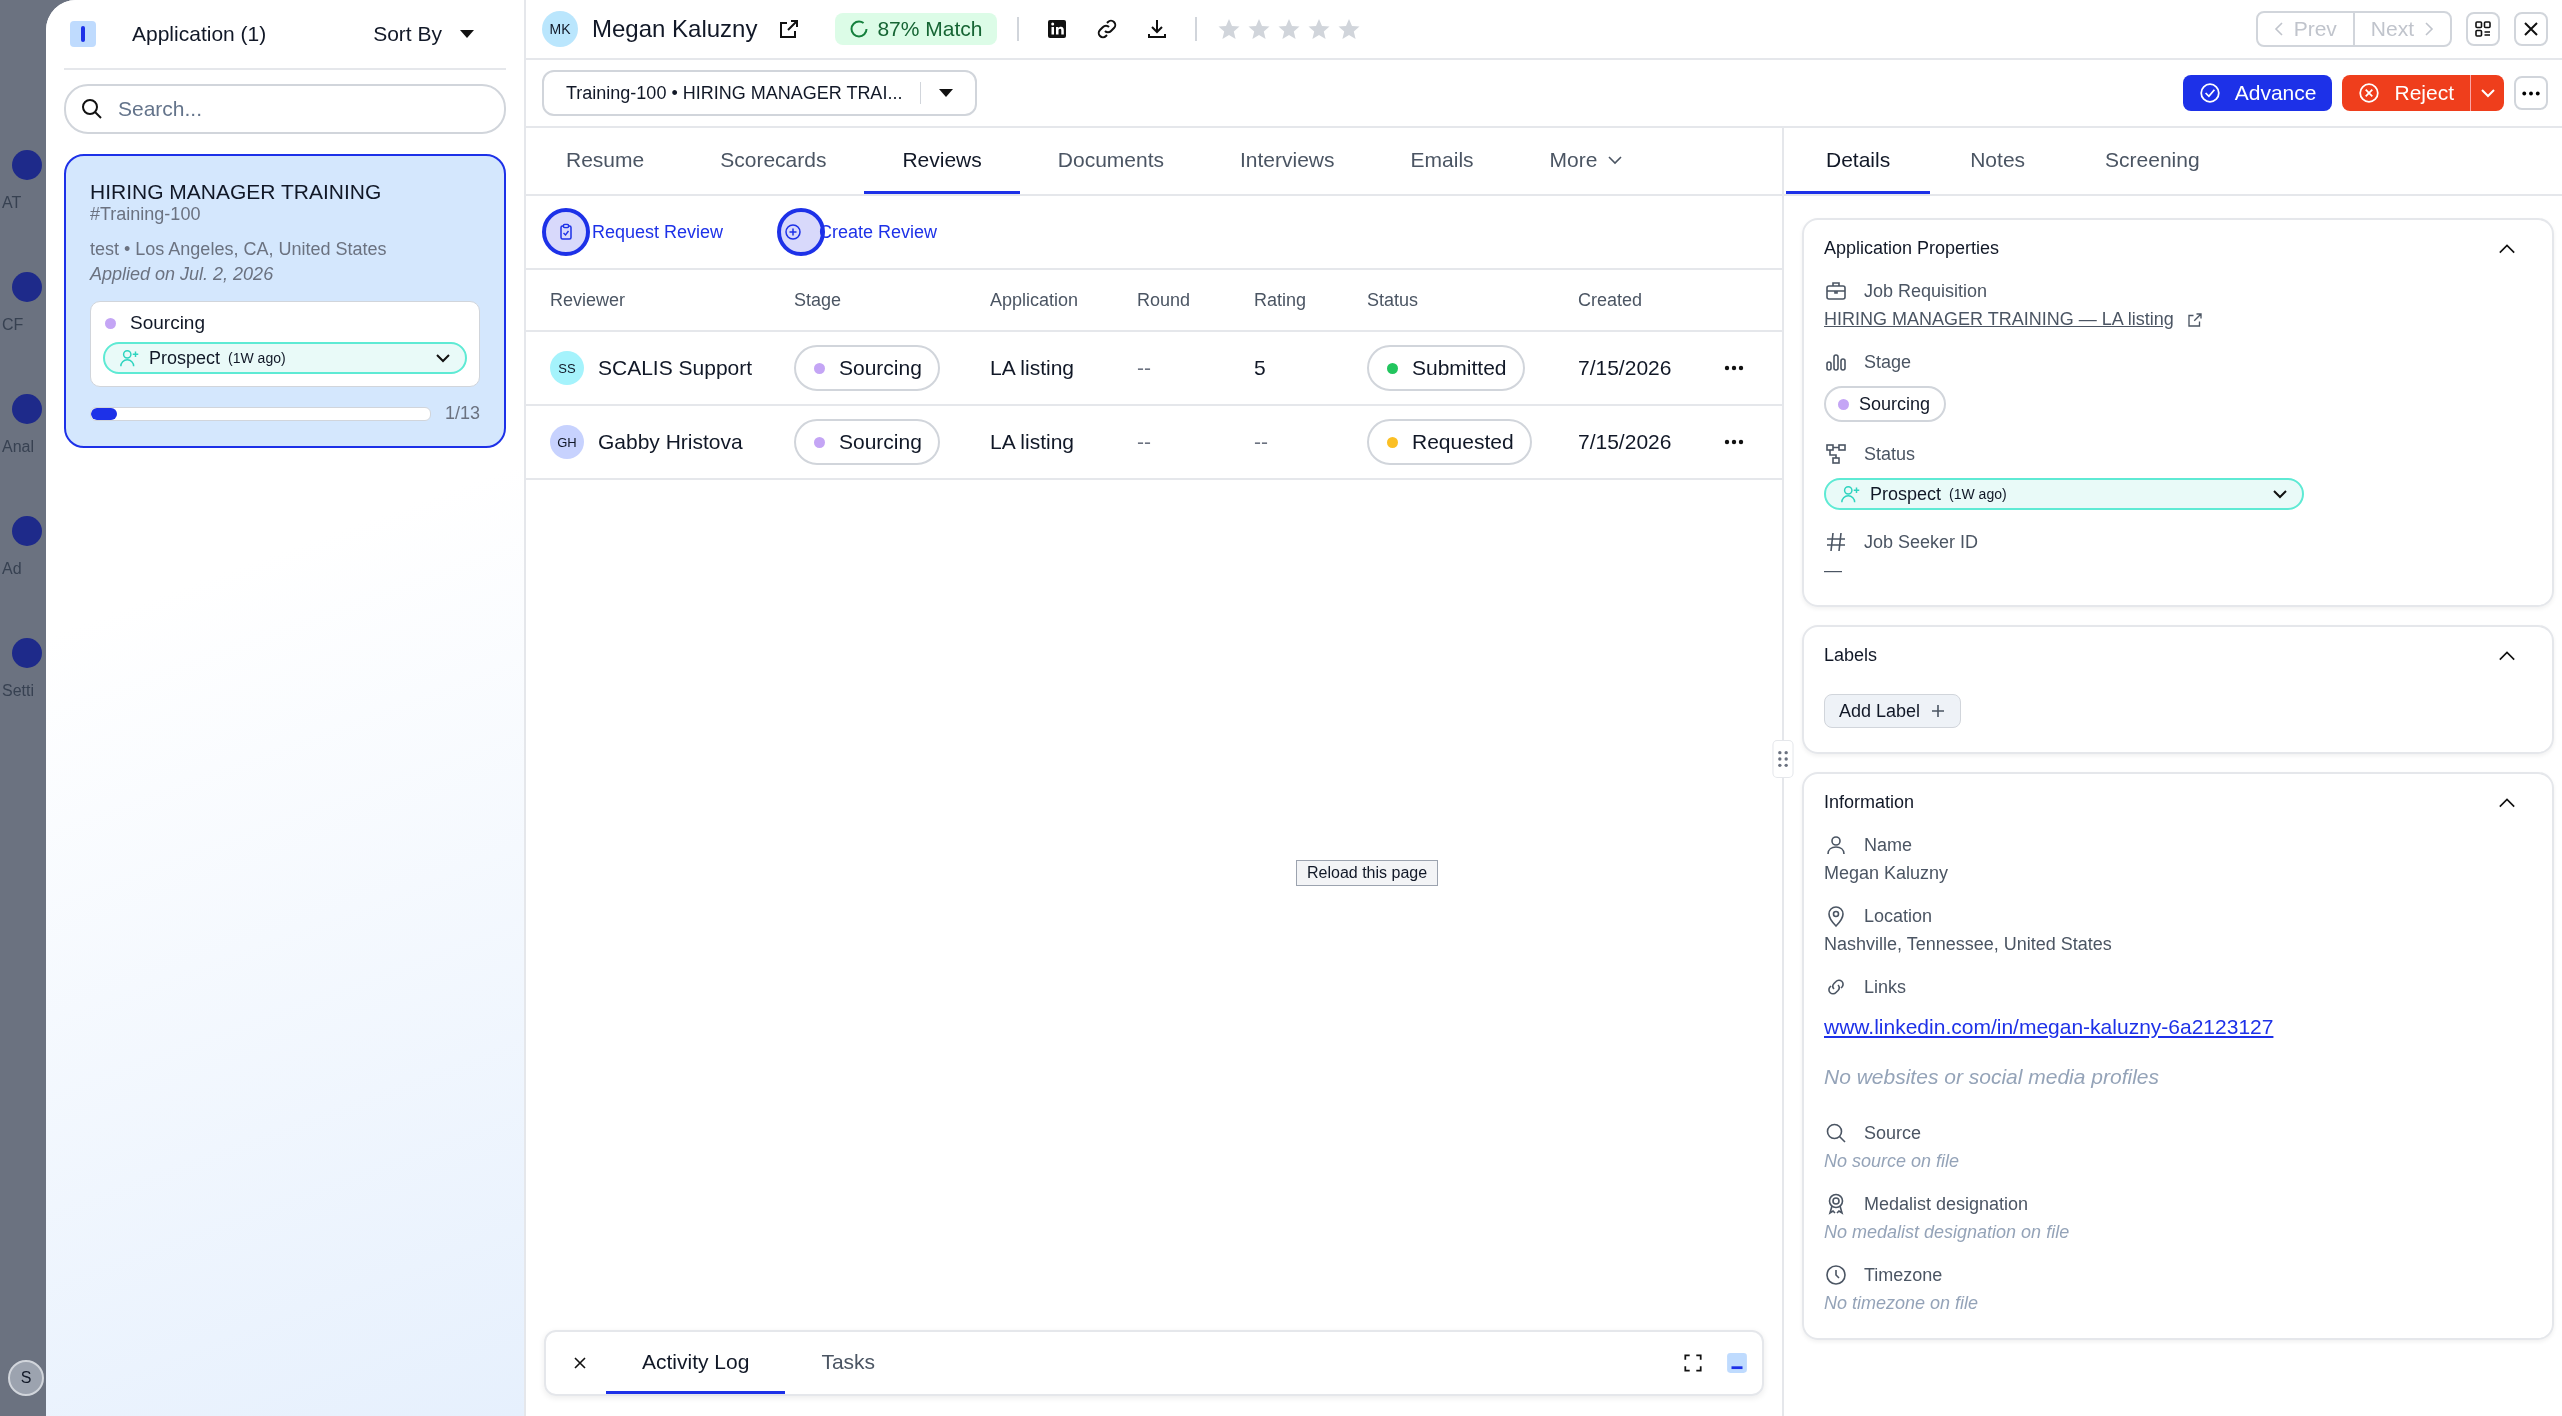 The image size is (2562, 1416). Describe the element at coordinates (1886, 873) in the screenshot. I see `field-value: Megan Kaluzny` at that location.